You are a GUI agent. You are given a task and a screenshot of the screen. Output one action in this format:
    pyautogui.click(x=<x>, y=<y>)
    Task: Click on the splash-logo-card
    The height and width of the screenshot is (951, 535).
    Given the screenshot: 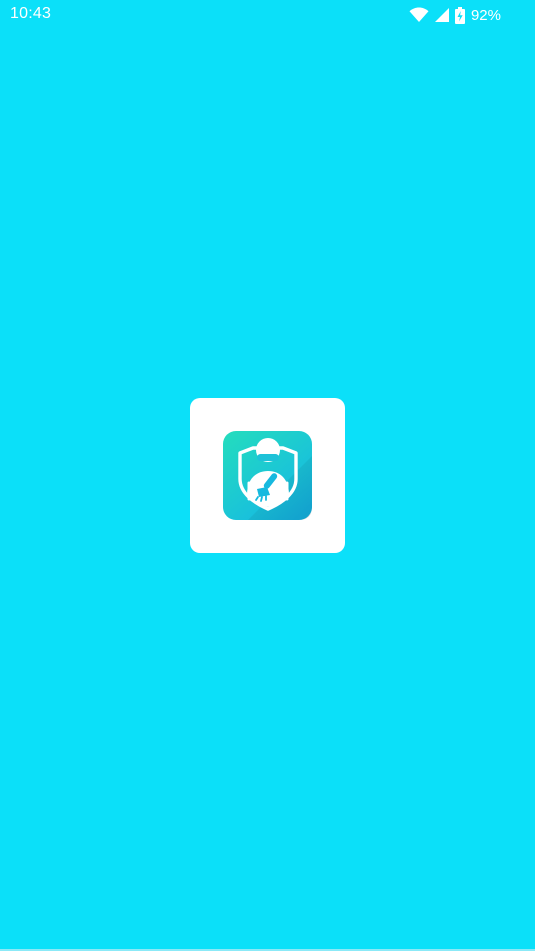 What is the action you would take?
    pyautogui.click(x=267, y=475)
    